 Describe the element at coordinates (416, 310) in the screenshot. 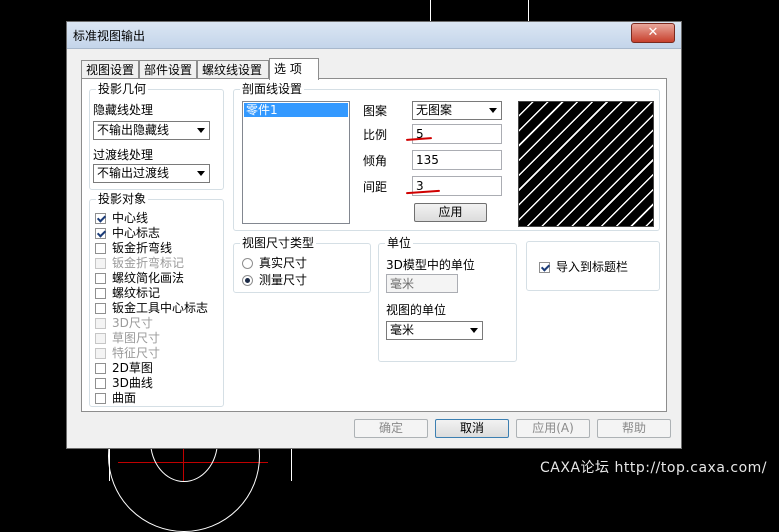

I see `view-unit-label: 视图的单位` at that location.